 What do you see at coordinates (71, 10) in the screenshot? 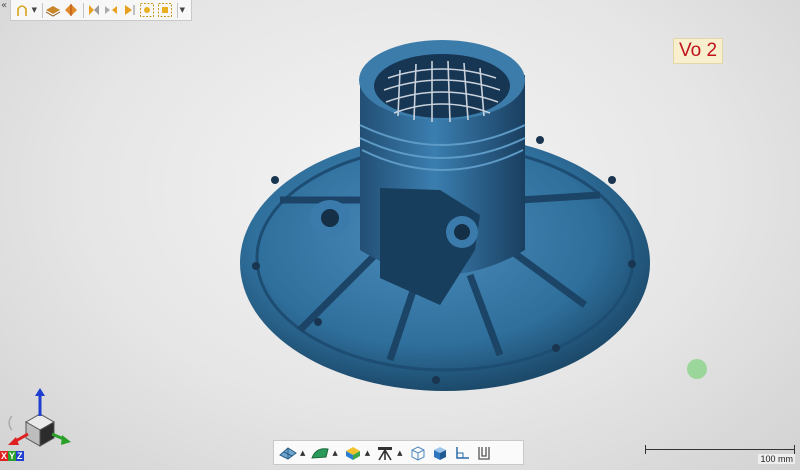
I see `color-diamond-icon` at bounding box center [71, 10].